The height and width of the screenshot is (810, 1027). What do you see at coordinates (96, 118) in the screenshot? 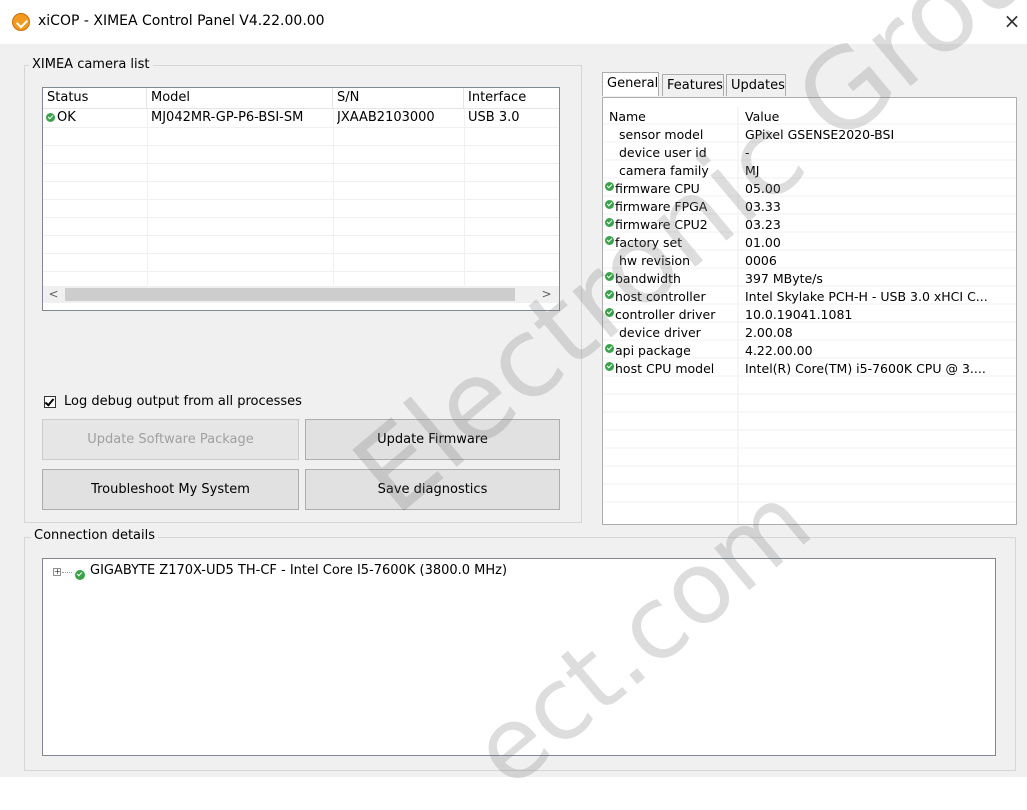
I see `camera-row-status: OK` at bounding box center [96, 118].